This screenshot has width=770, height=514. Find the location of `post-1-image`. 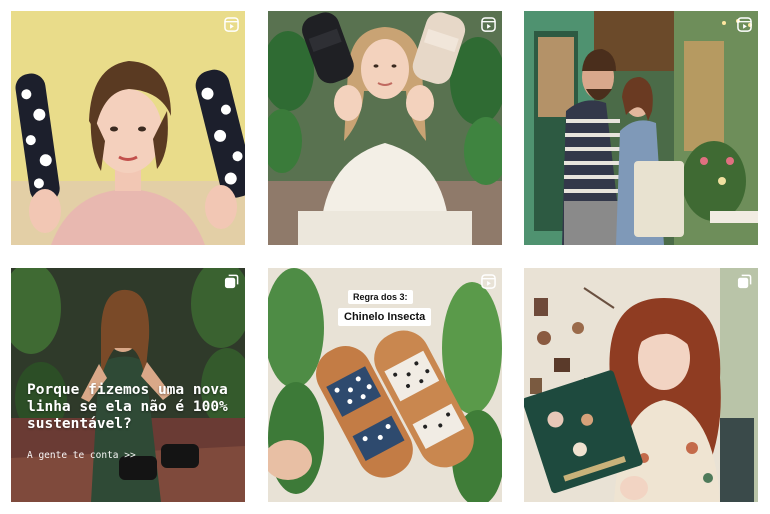

post-1-image is located at coordinates (128, 128).